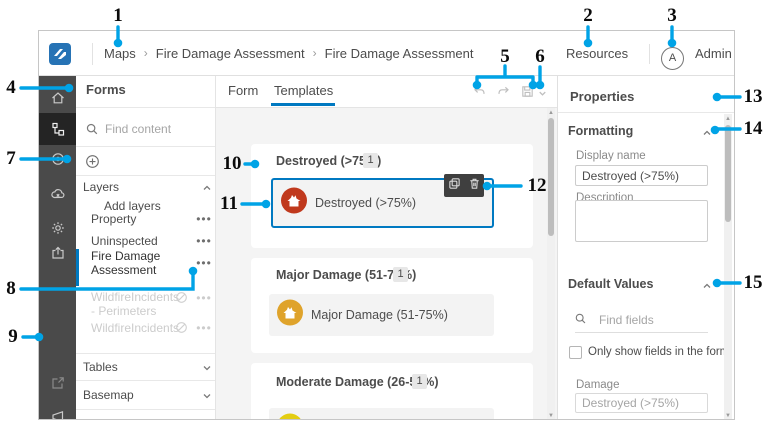 Image resolution: width=773 pixels, height=423 pixels. Describe the element at coordinates (57, 194) in the screenshot. I see `offline-cloud-icon` at that location.